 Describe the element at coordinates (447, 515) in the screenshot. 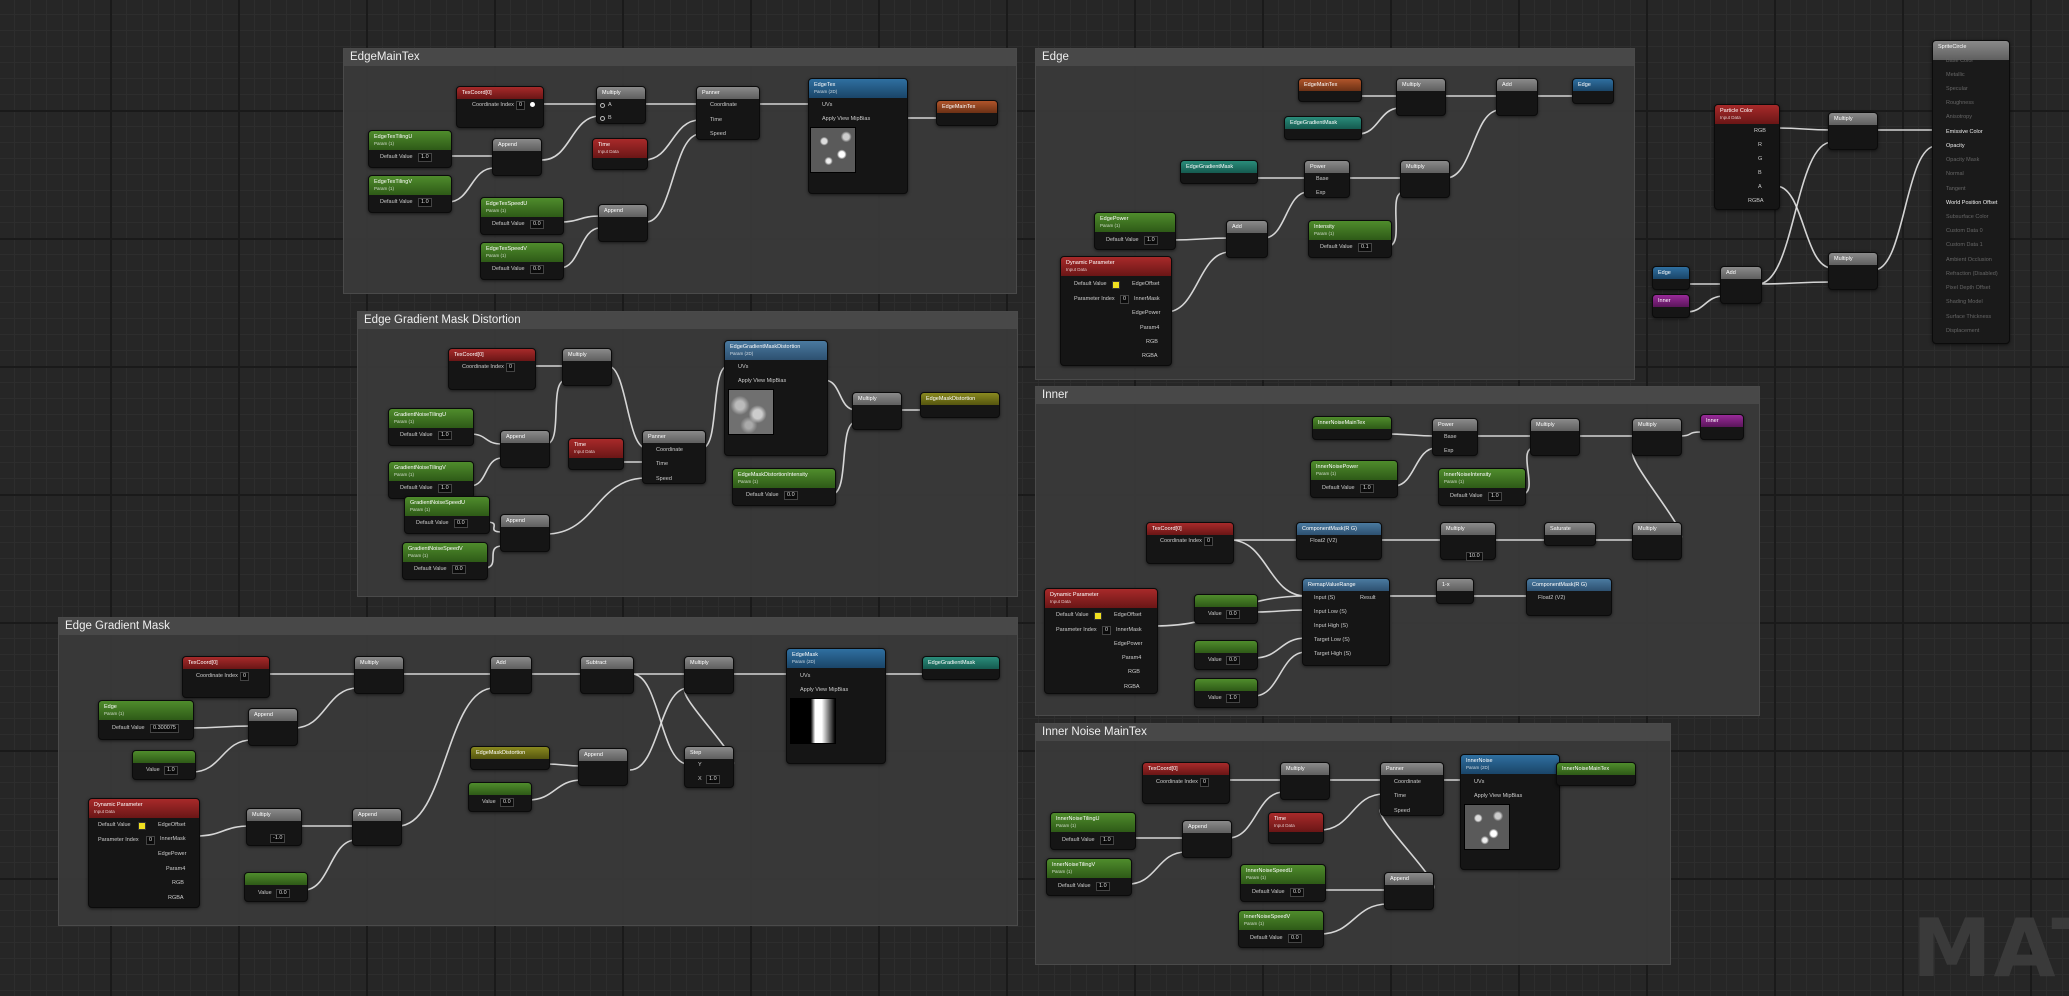

I see `param-node-gn-speed-u: GradientNoiseSpeedU Param (1)` at that location.